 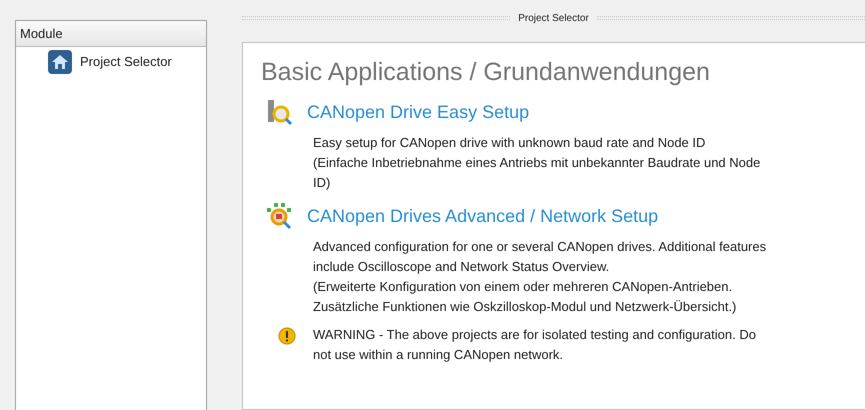 I want to click on warning-icon, so click(x=287, y=336).